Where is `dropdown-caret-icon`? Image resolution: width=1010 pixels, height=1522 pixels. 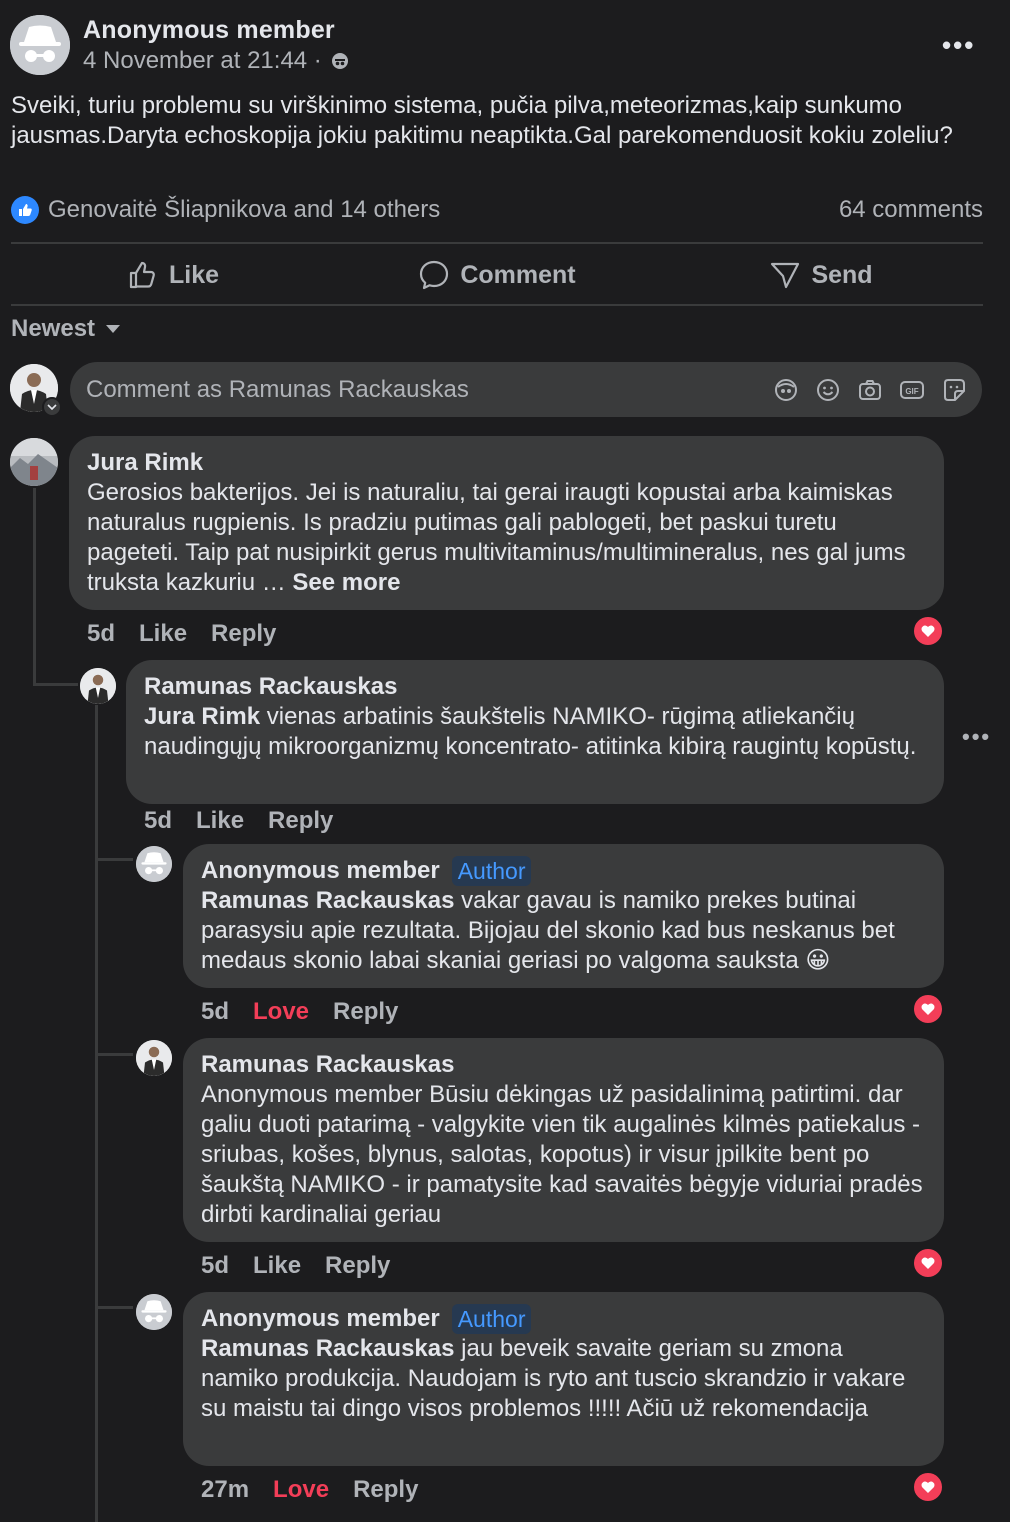 dropdown-caret-icon is located at coordinates (113, 329).